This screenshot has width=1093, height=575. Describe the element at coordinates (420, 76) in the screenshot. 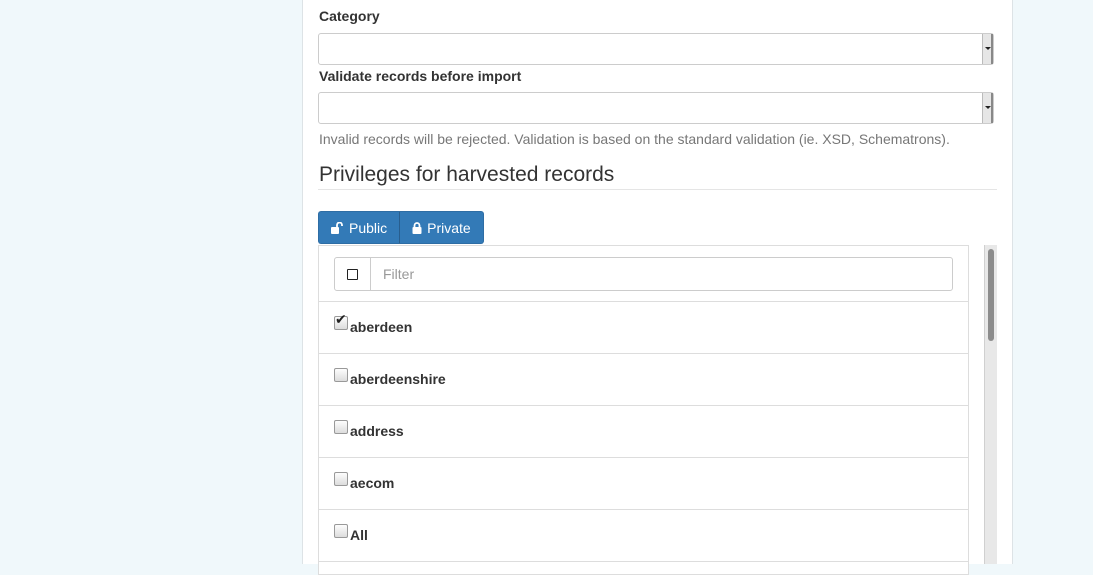

I see `validate-label: Validate records before import` at that location.